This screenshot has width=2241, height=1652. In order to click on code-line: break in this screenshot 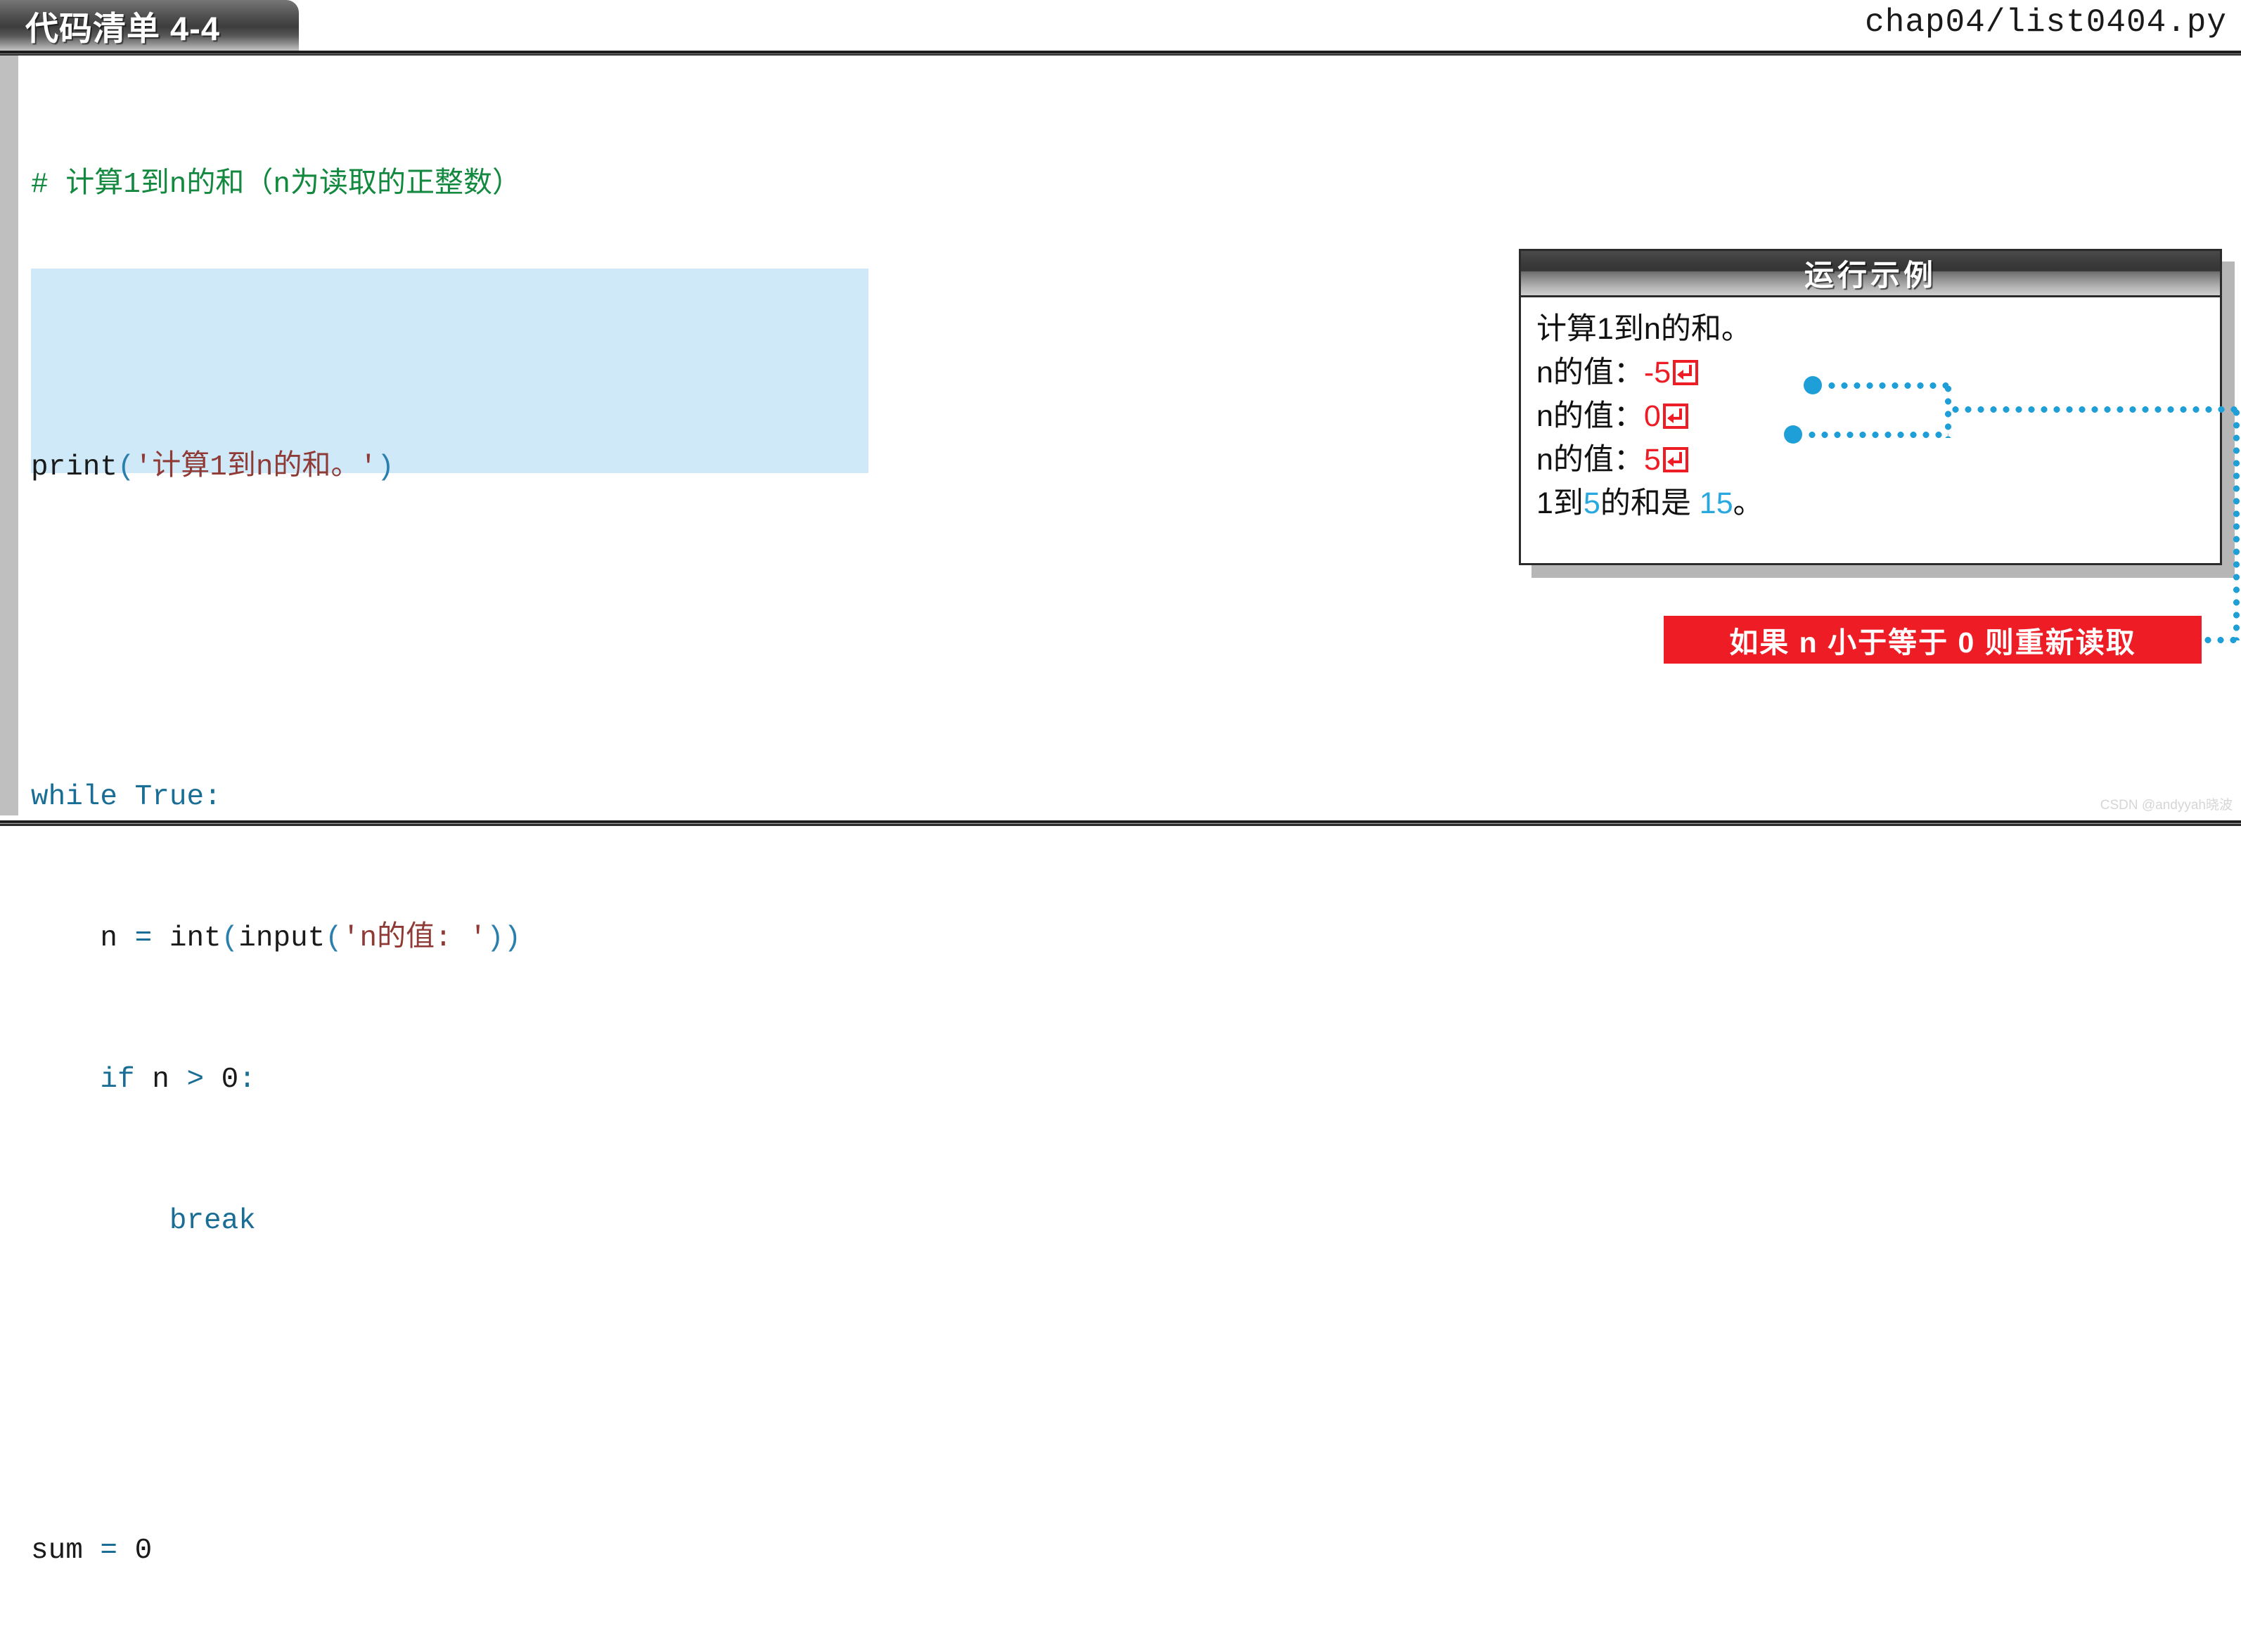, I will do `click(212, 1221)`.